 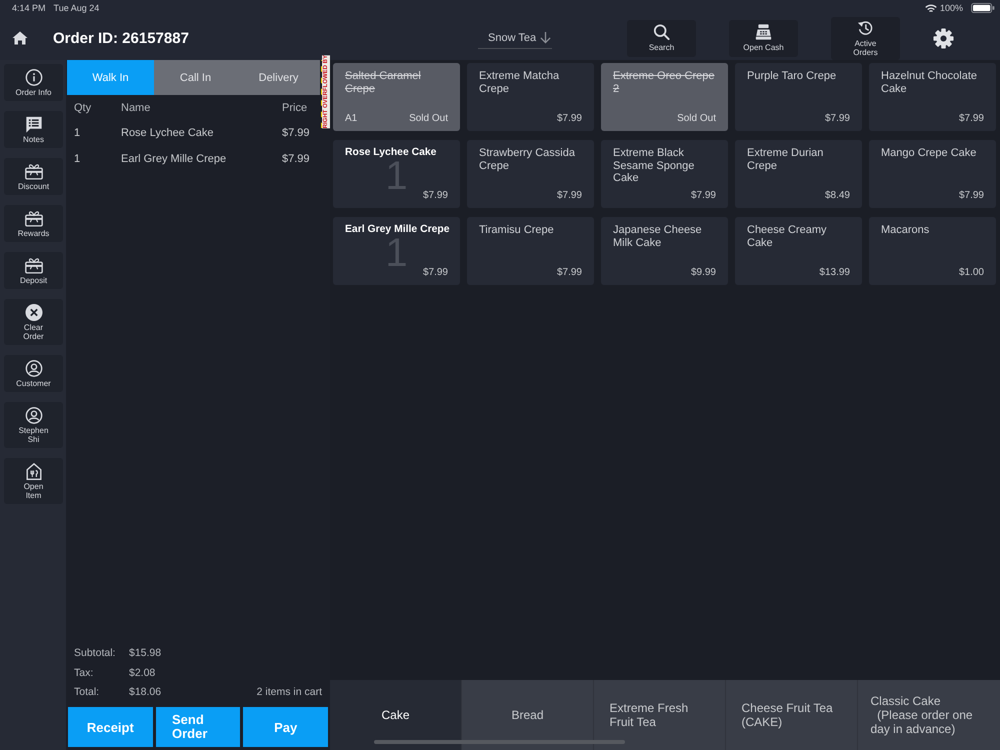 I want to click on battery-icon, so click(x=983, y=8).